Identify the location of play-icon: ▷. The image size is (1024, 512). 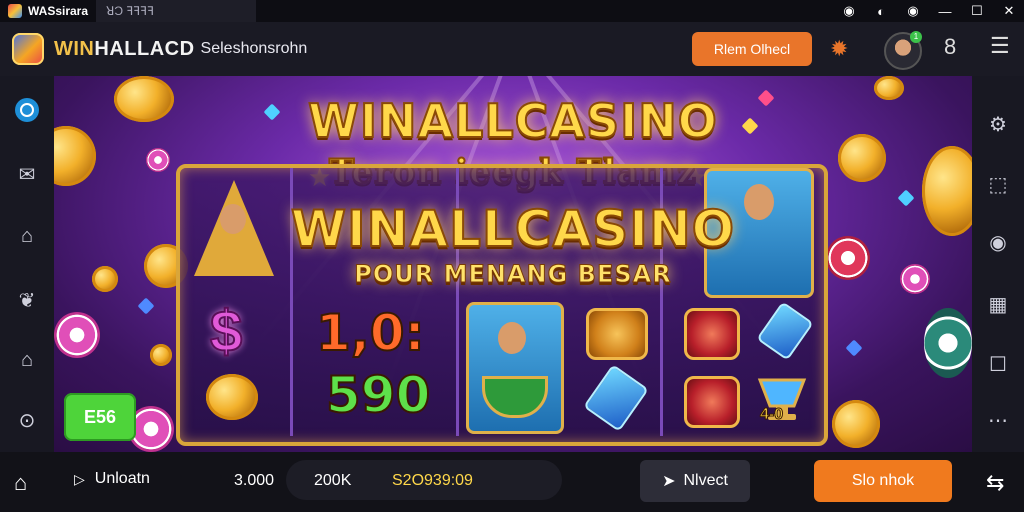
(79, 478).